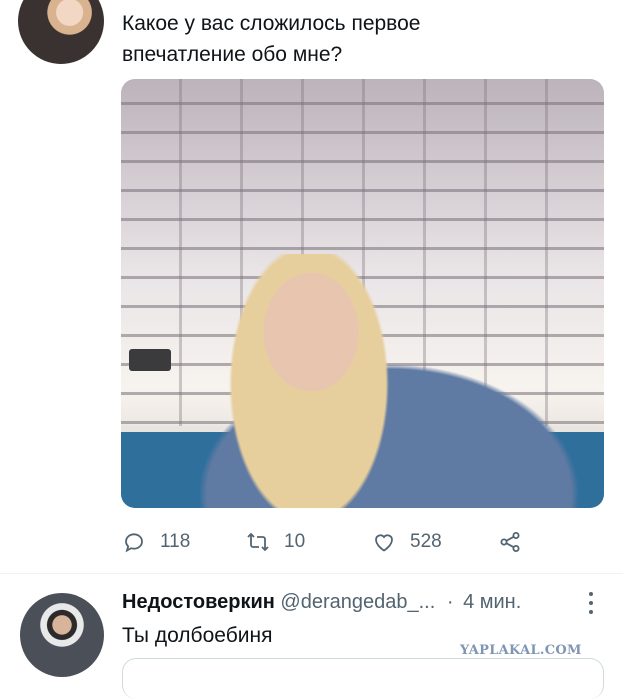 This screenshot has height=699, width=623. What do you see at coordinates (362, 542) in the screenshot?
I see `tweet-actions: 118 10 528` at bounding box center [362, 542].